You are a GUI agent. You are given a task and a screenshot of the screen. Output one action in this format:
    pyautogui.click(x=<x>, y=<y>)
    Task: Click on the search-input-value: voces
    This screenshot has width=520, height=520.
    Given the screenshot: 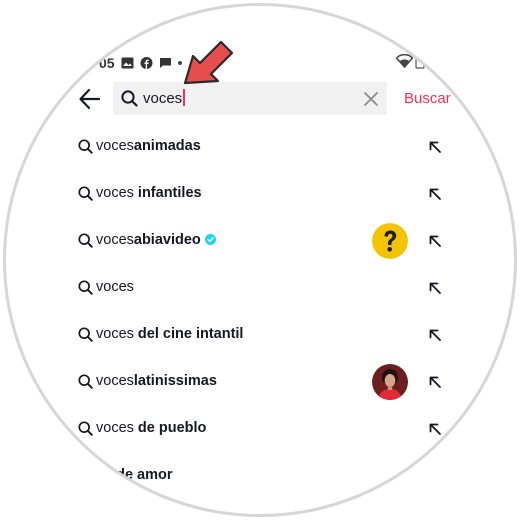 What is the action you would take?
    pyautogui.click(x=164, y=98)
    